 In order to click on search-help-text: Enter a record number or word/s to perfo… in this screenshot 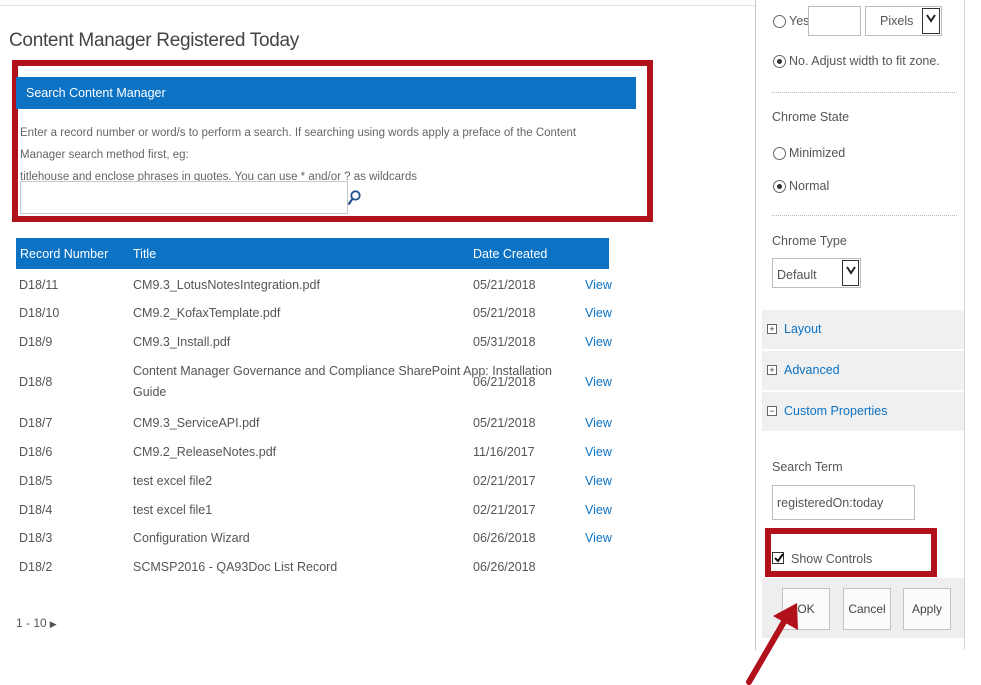, I will do `click(320, 155)`.